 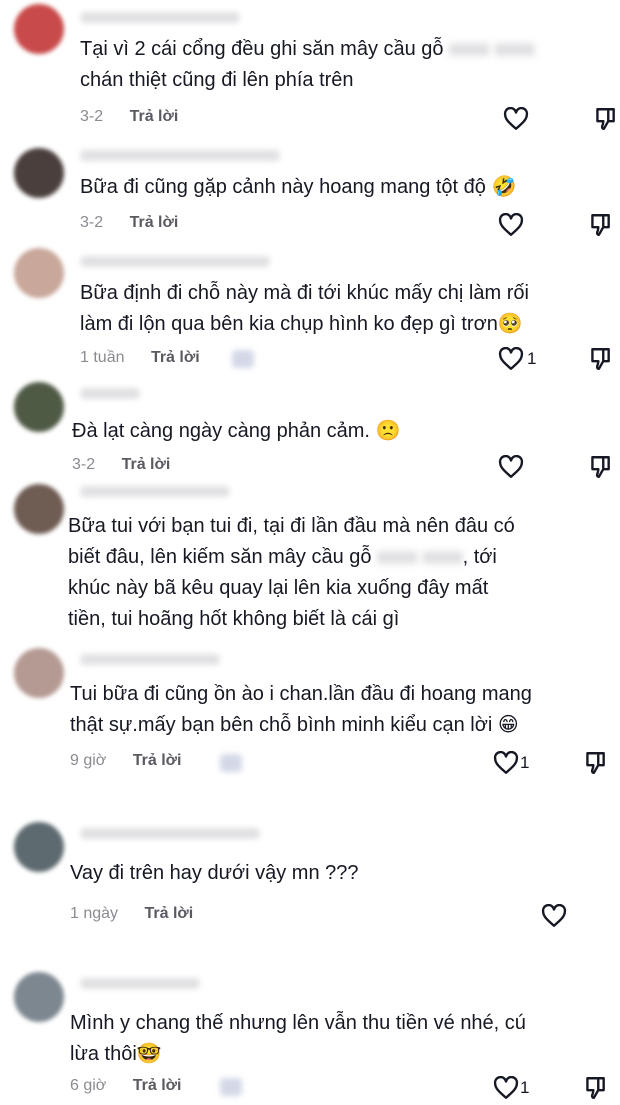 I want to click on comment-meta: 9 giờ Trả lời, so click(x=125, y=764).